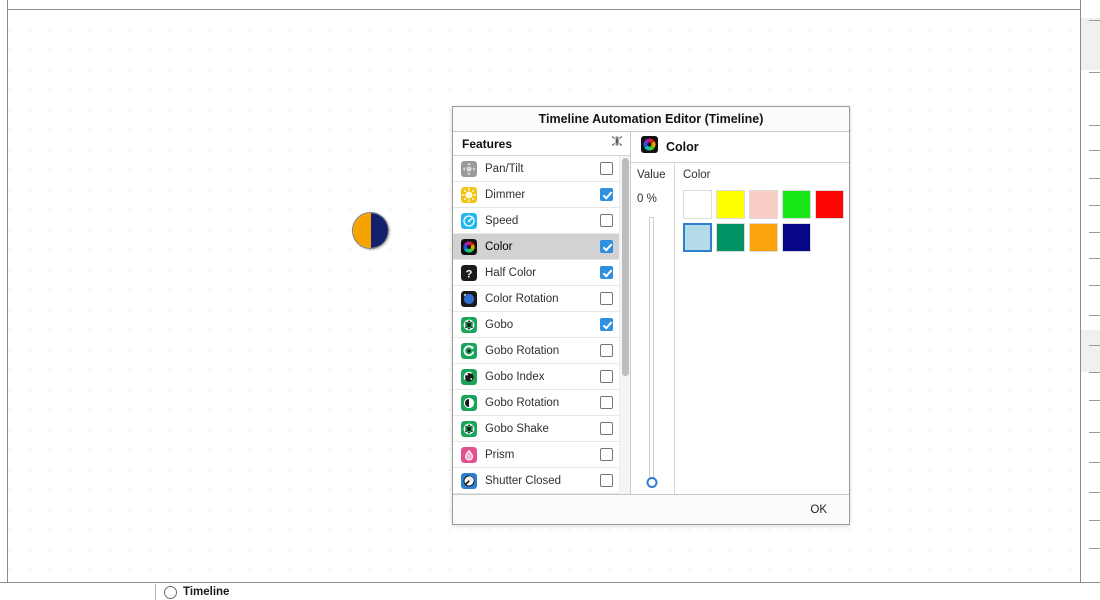 This screenshot has height=600, width=1100. Describe the element at coordinates (625, 267) in the screenshot. I see `features-scrollbar-thumb` at that location.